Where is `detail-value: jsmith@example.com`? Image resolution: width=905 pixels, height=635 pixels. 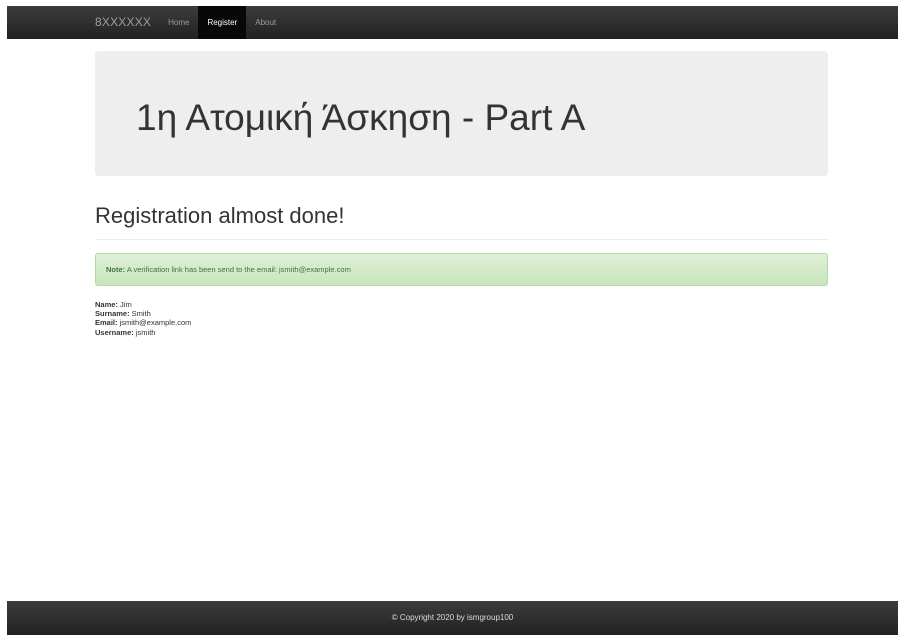
detail-value: jsmith@example.com is located at coordinates (154, 323).